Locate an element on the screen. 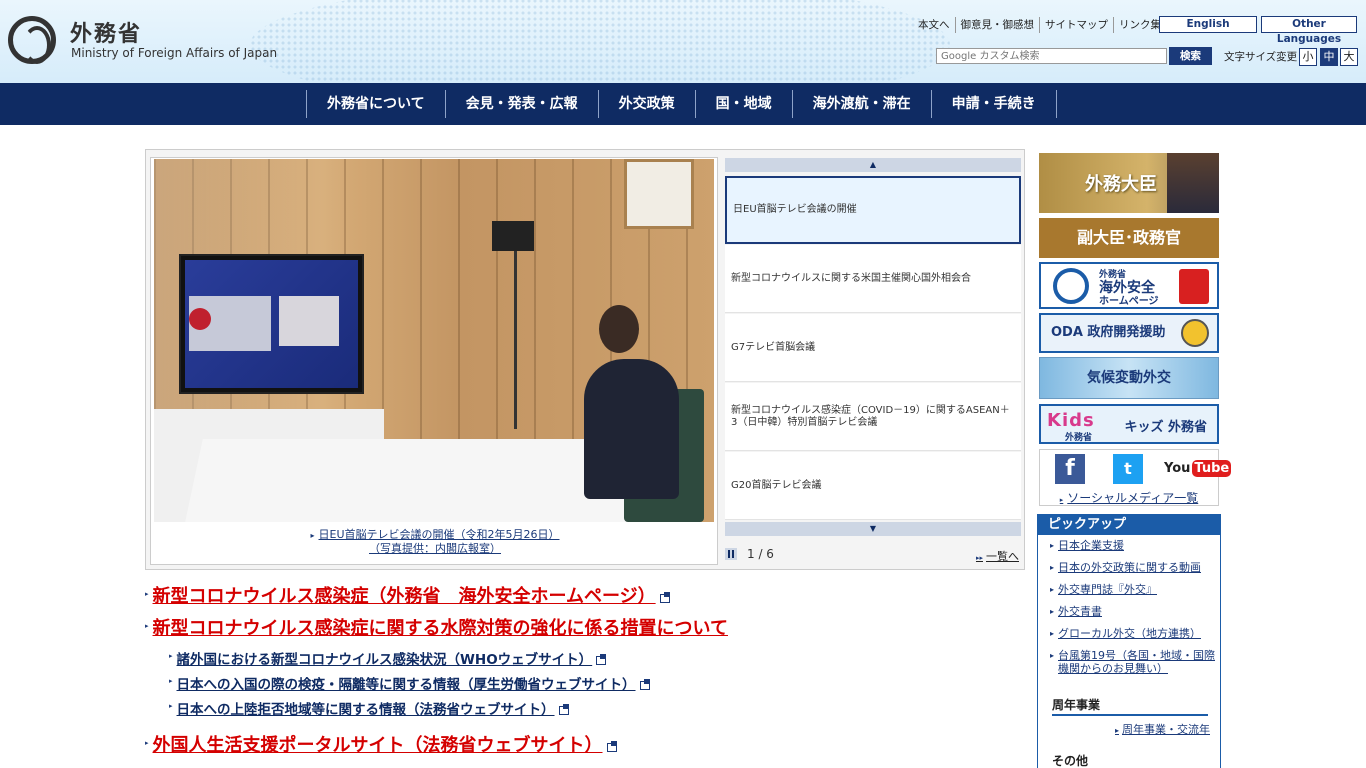  oda-label: ODA 政府開発援助 is located at coordinates (1108, 332).